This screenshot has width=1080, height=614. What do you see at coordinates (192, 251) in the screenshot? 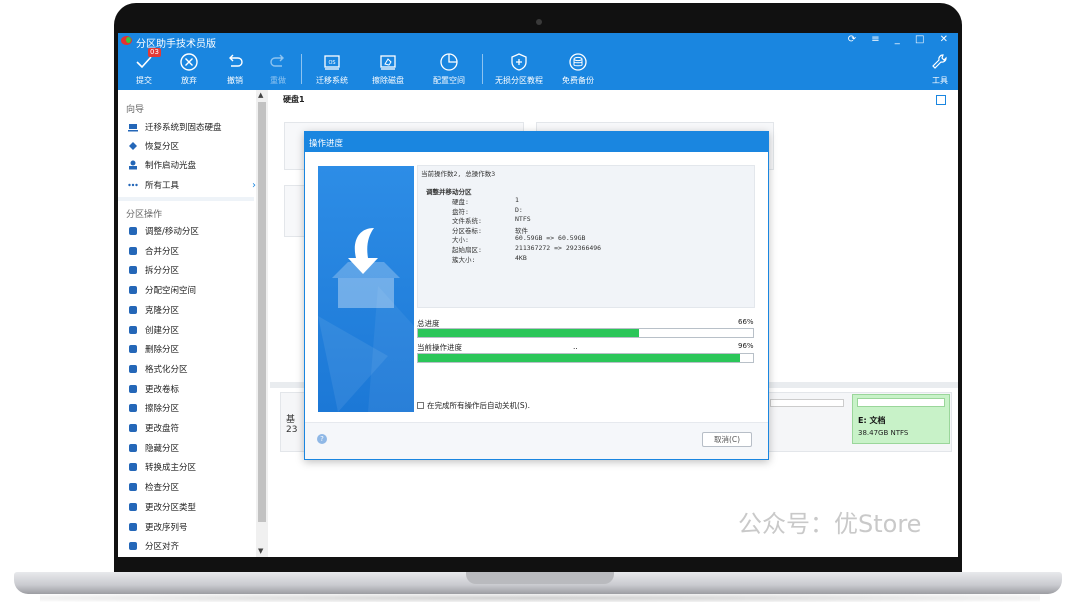
I see `sidebar-item-merge: 合并分区` at bounding box center [192, 251].